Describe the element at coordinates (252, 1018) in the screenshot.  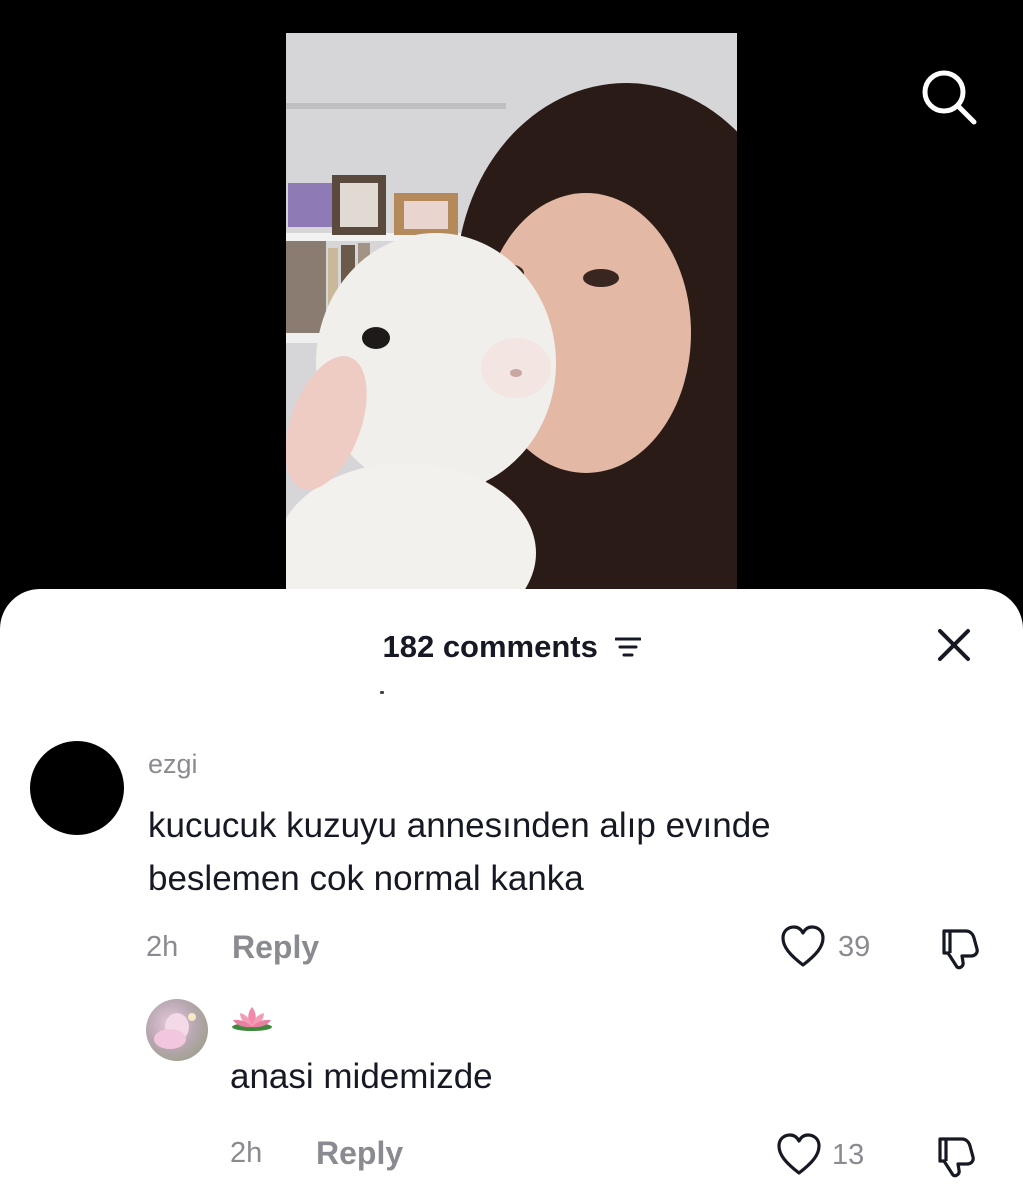
I see `lotus-emoji-icon` at that location.